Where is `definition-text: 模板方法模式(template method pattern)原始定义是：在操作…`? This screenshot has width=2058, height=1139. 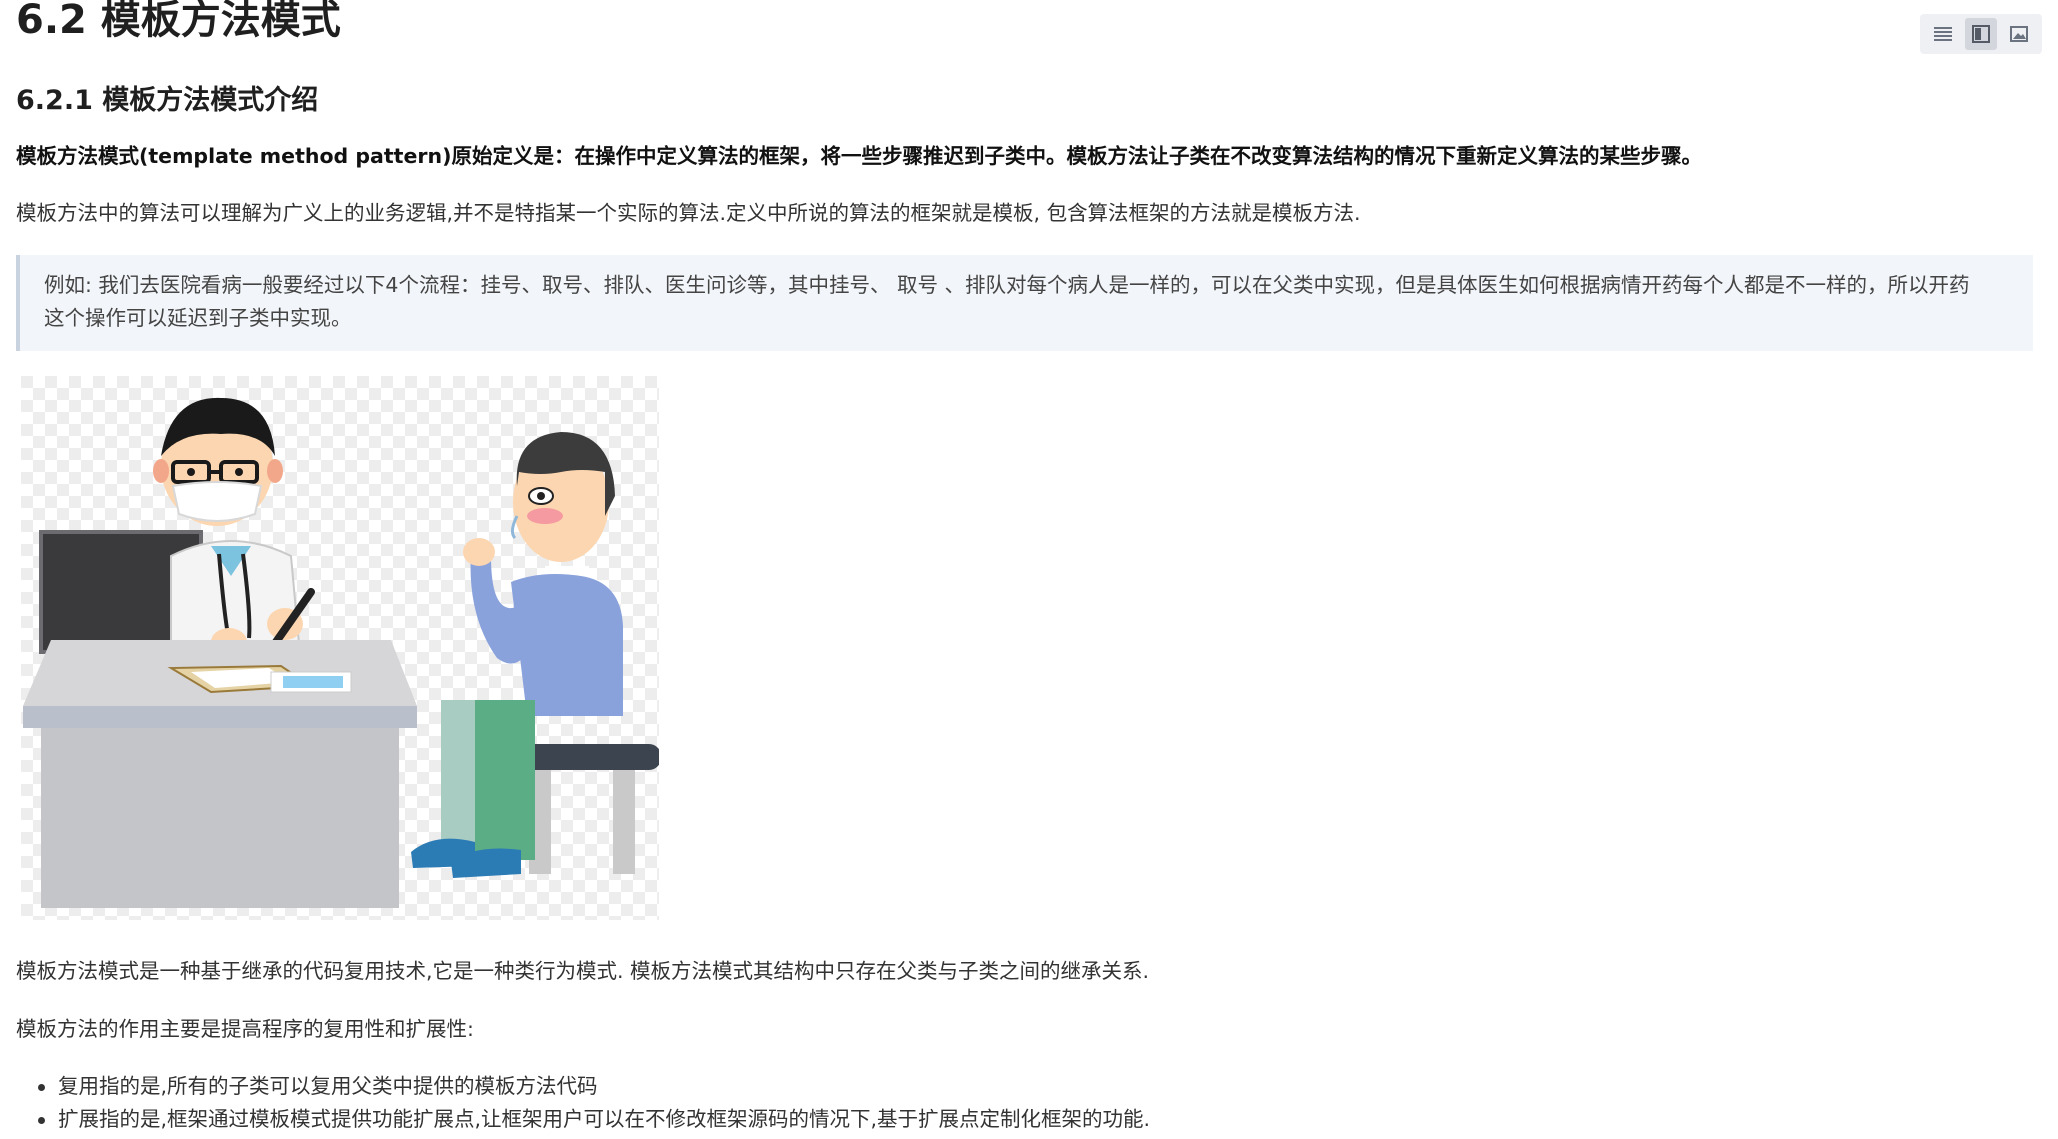 definition-text: 模板方法模式(template method pattern)原始定义是：在操作… is located at coordinates (859, 156).